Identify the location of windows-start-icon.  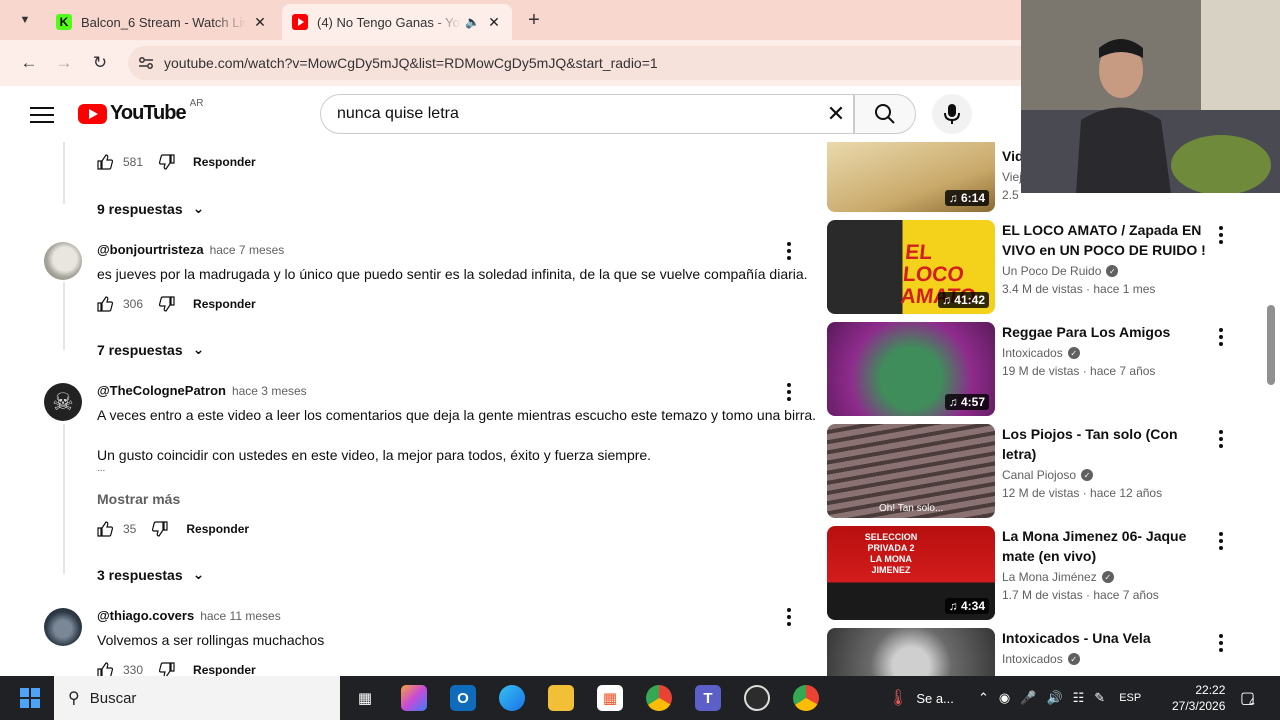
(30, 698).